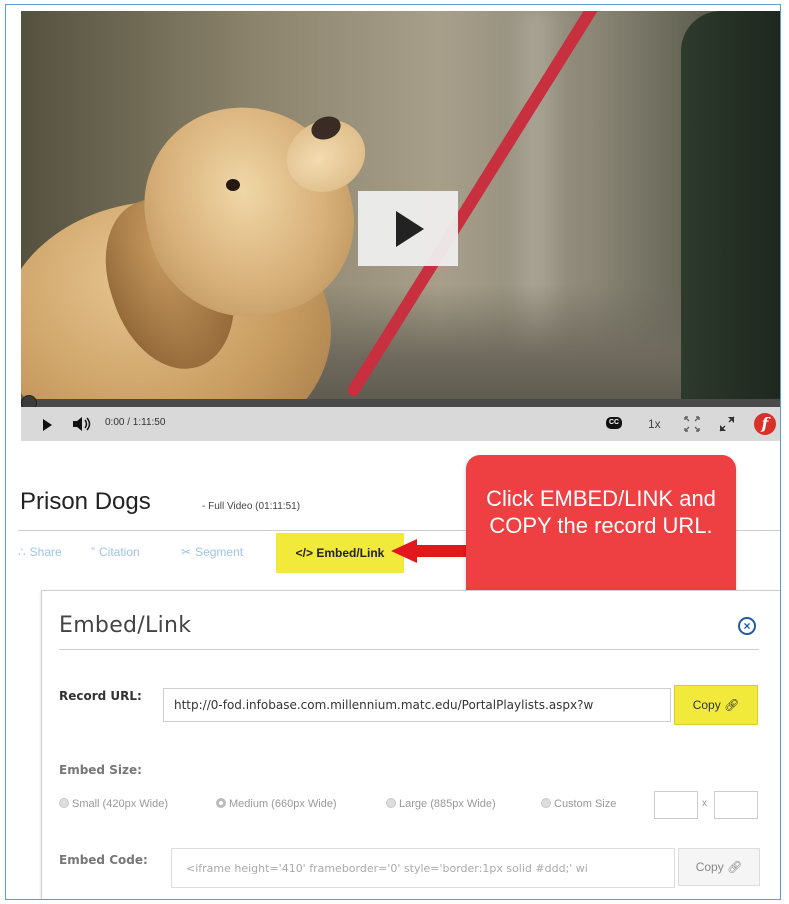 The height and width of the screenshot is (904, 789). What do you see at coordinates (219, 552) in the screenshot?
I see `tab-segment-label: Segment` at bounding box center [219, 552].